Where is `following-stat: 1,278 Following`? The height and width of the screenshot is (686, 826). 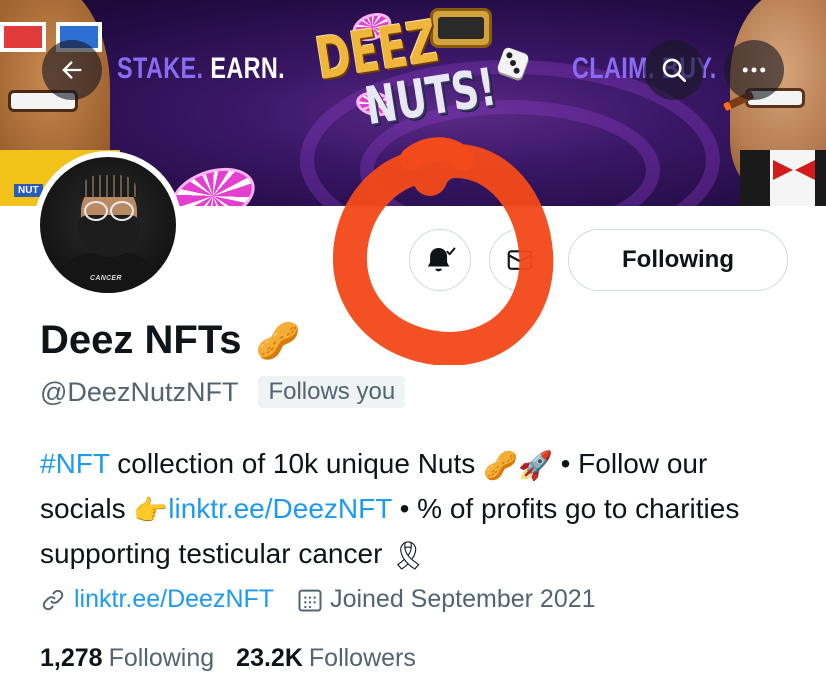
following-stat: 1,278 Following is located at coordinates (127, 658).